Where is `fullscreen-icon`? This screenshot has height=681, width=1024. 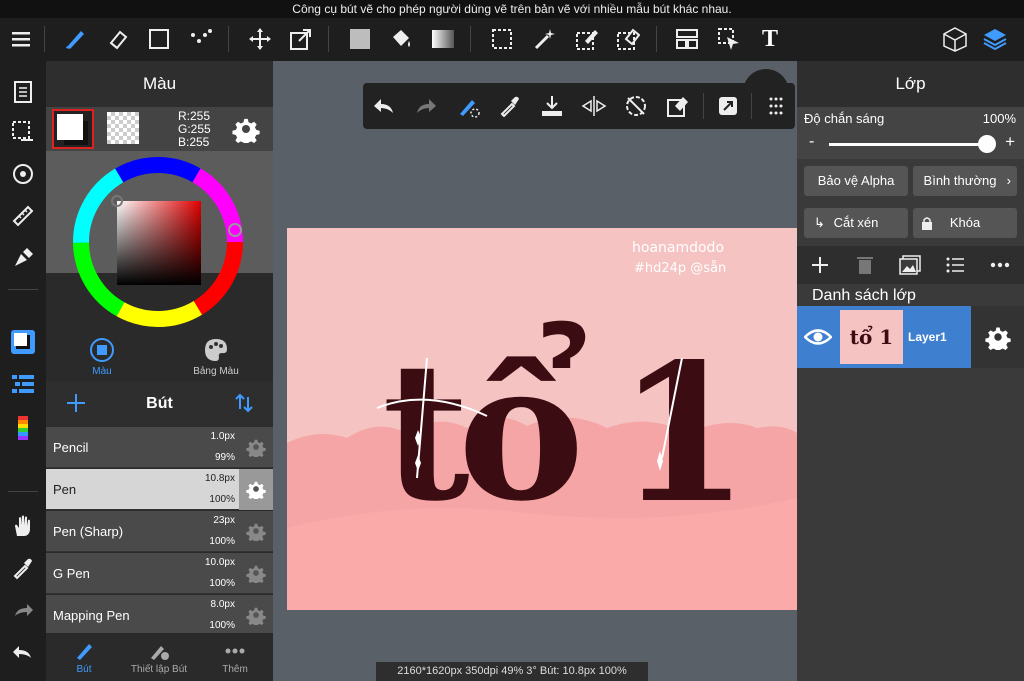 fullscreen-icon is located at coordinates (728, 106).